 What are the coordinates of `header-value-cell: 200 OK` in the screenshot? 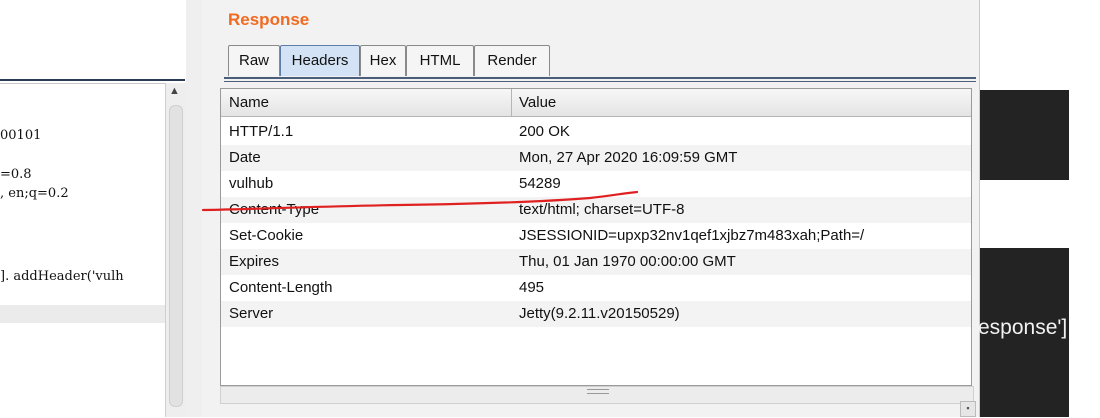 It's located at (544, 131).